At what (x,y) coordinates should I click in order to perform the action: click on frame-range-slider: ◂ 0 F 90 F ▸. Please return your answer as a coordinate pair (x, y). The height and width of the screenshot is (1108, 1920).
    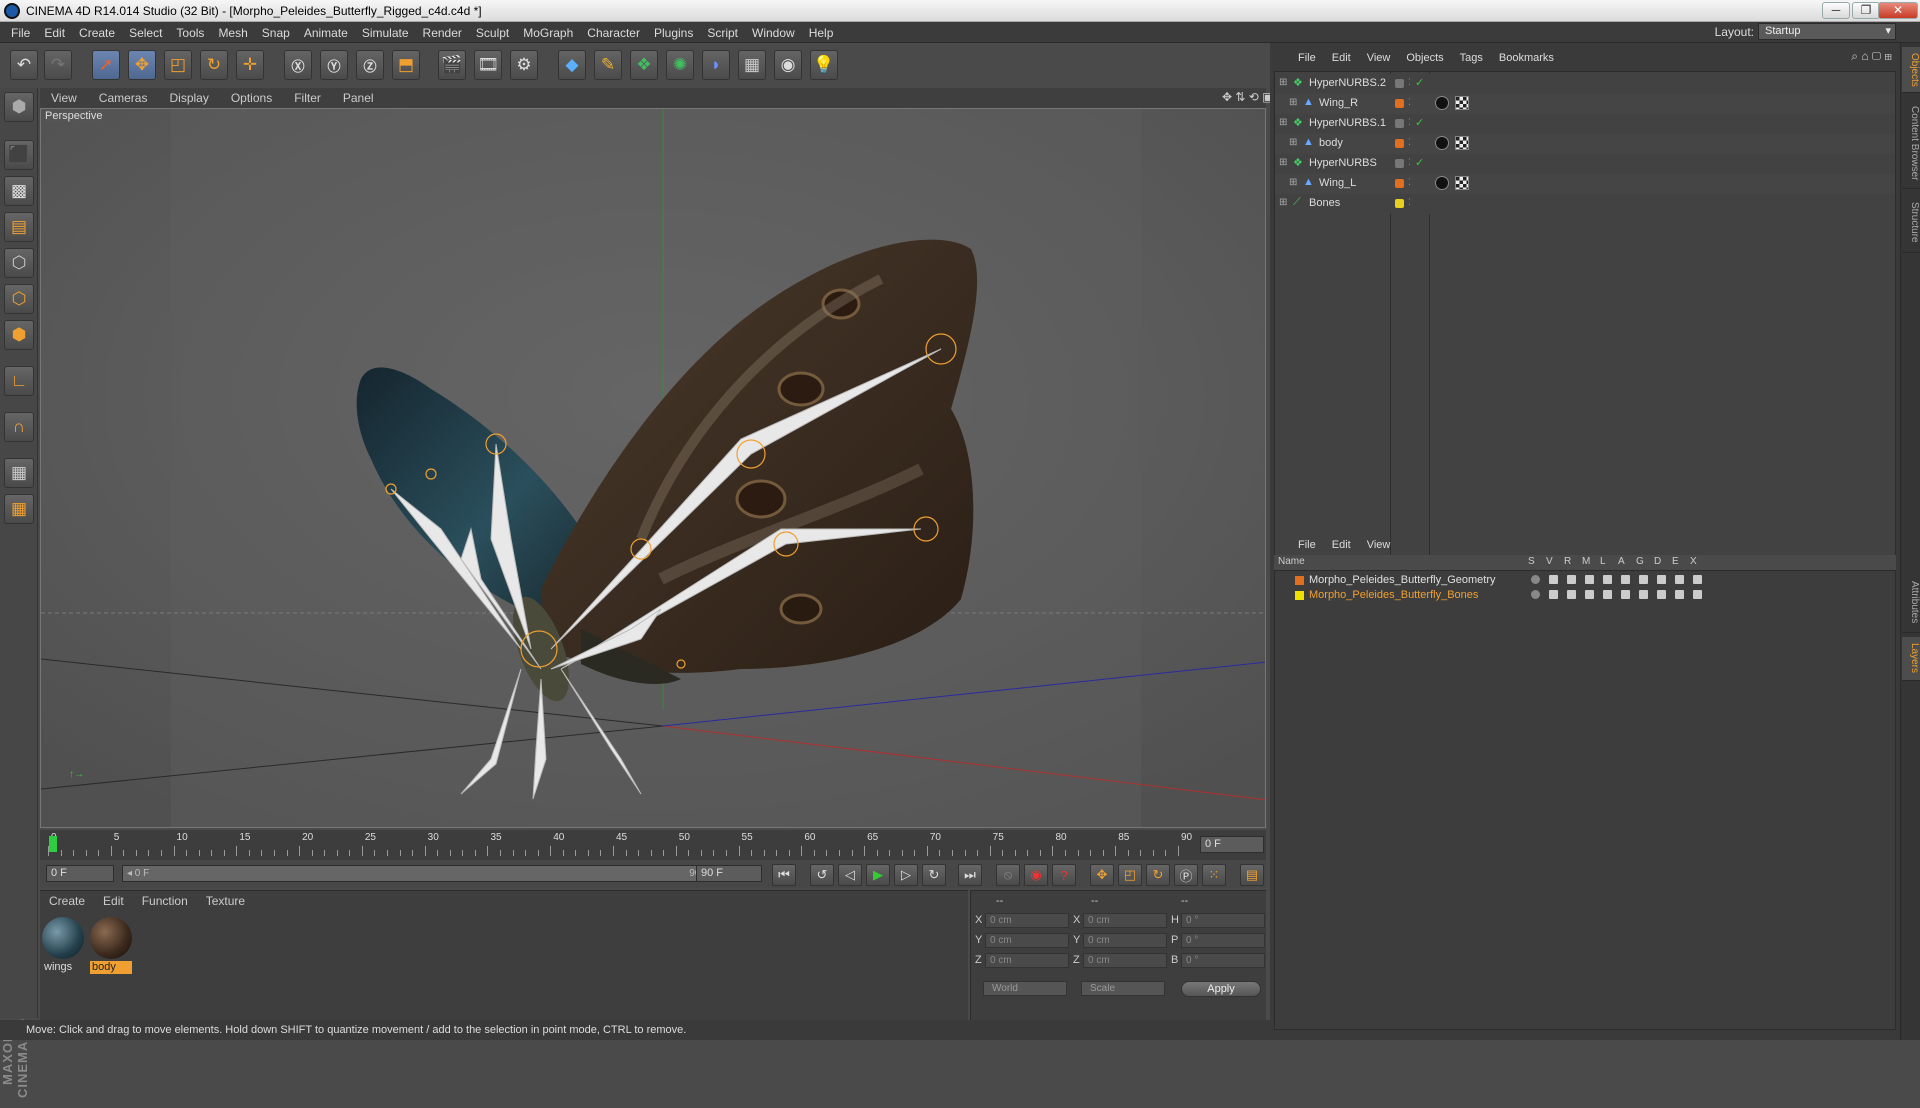
    Looking at the image, I should click on (422, 873).